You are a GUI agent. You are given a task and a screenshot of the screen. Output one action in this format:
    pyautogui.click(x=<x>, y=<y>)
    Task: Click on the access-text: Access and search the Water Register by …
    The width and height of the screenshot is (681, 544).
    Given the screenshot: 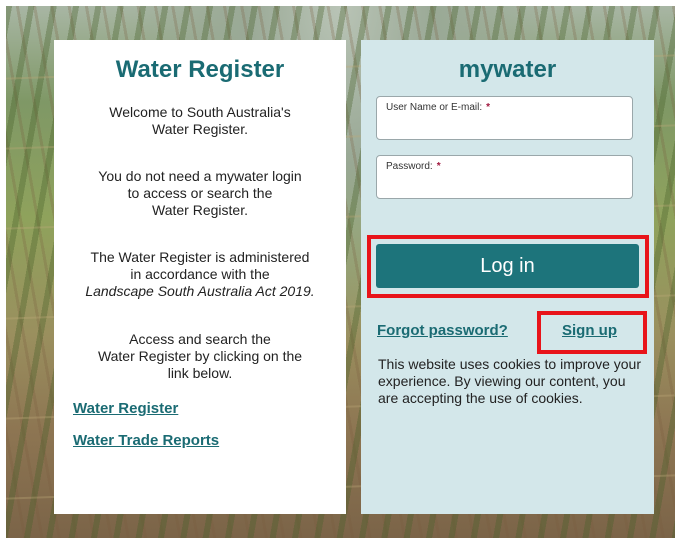 What is the action you would take?
    pyautogui.click(x=200, y=356)
    